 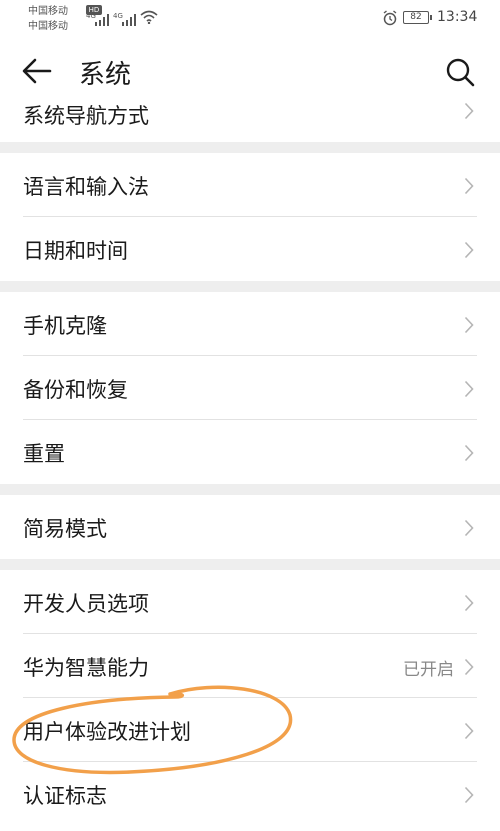 I want to click on setting-phone-clone: 手机克隆, so click(x=250, y=324).